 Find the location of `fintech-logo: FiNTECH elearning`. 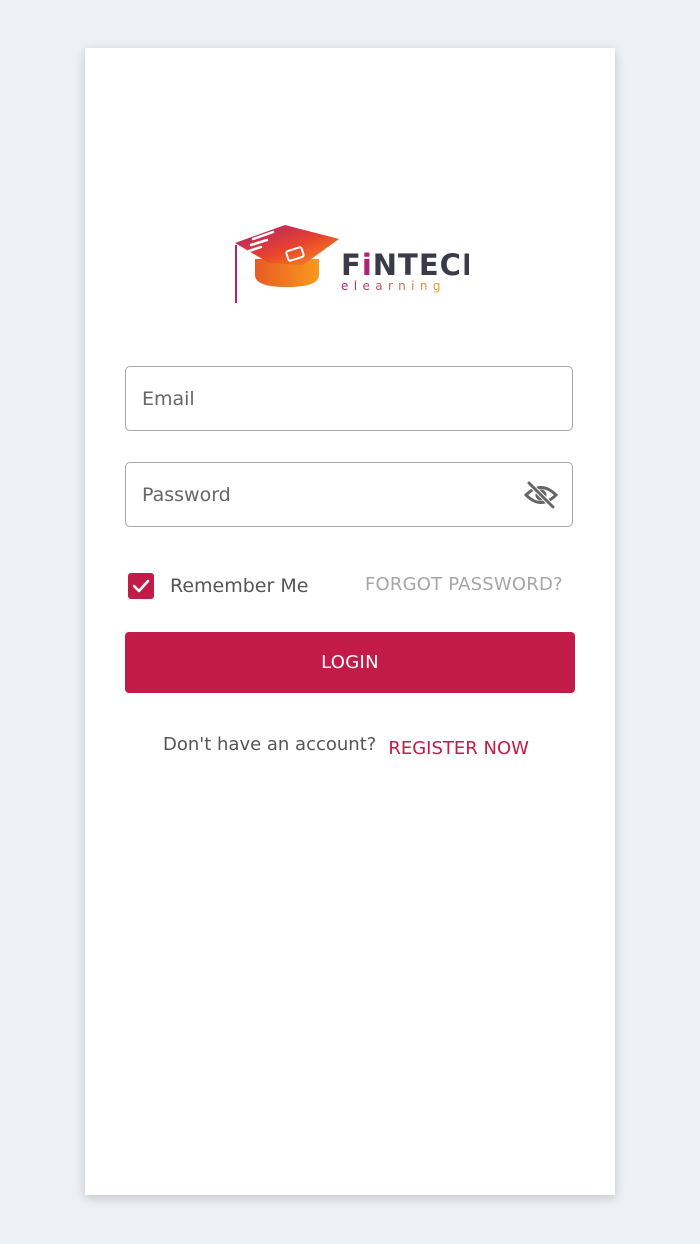

fintech-logo: FiNTECH elearning is located at coordinates (351, 265).